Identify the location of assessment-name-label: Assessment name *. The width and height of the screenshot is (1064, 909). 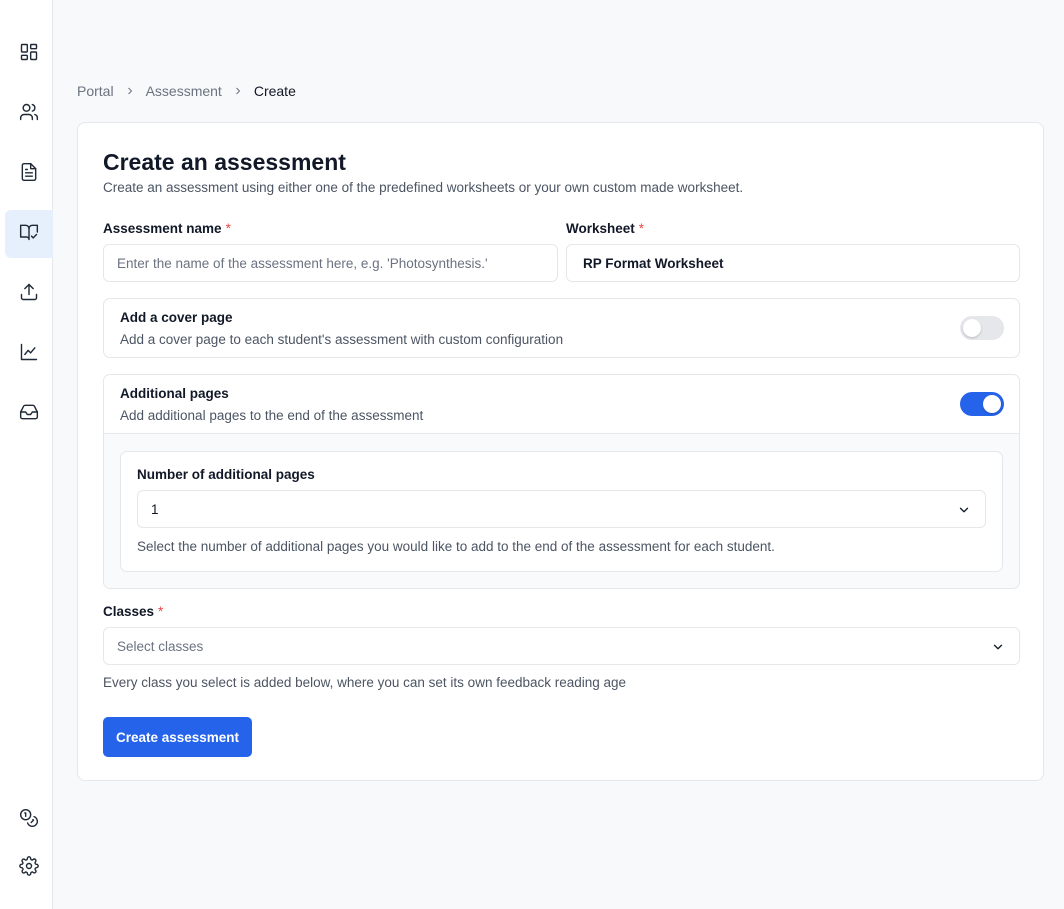
(167, 228).